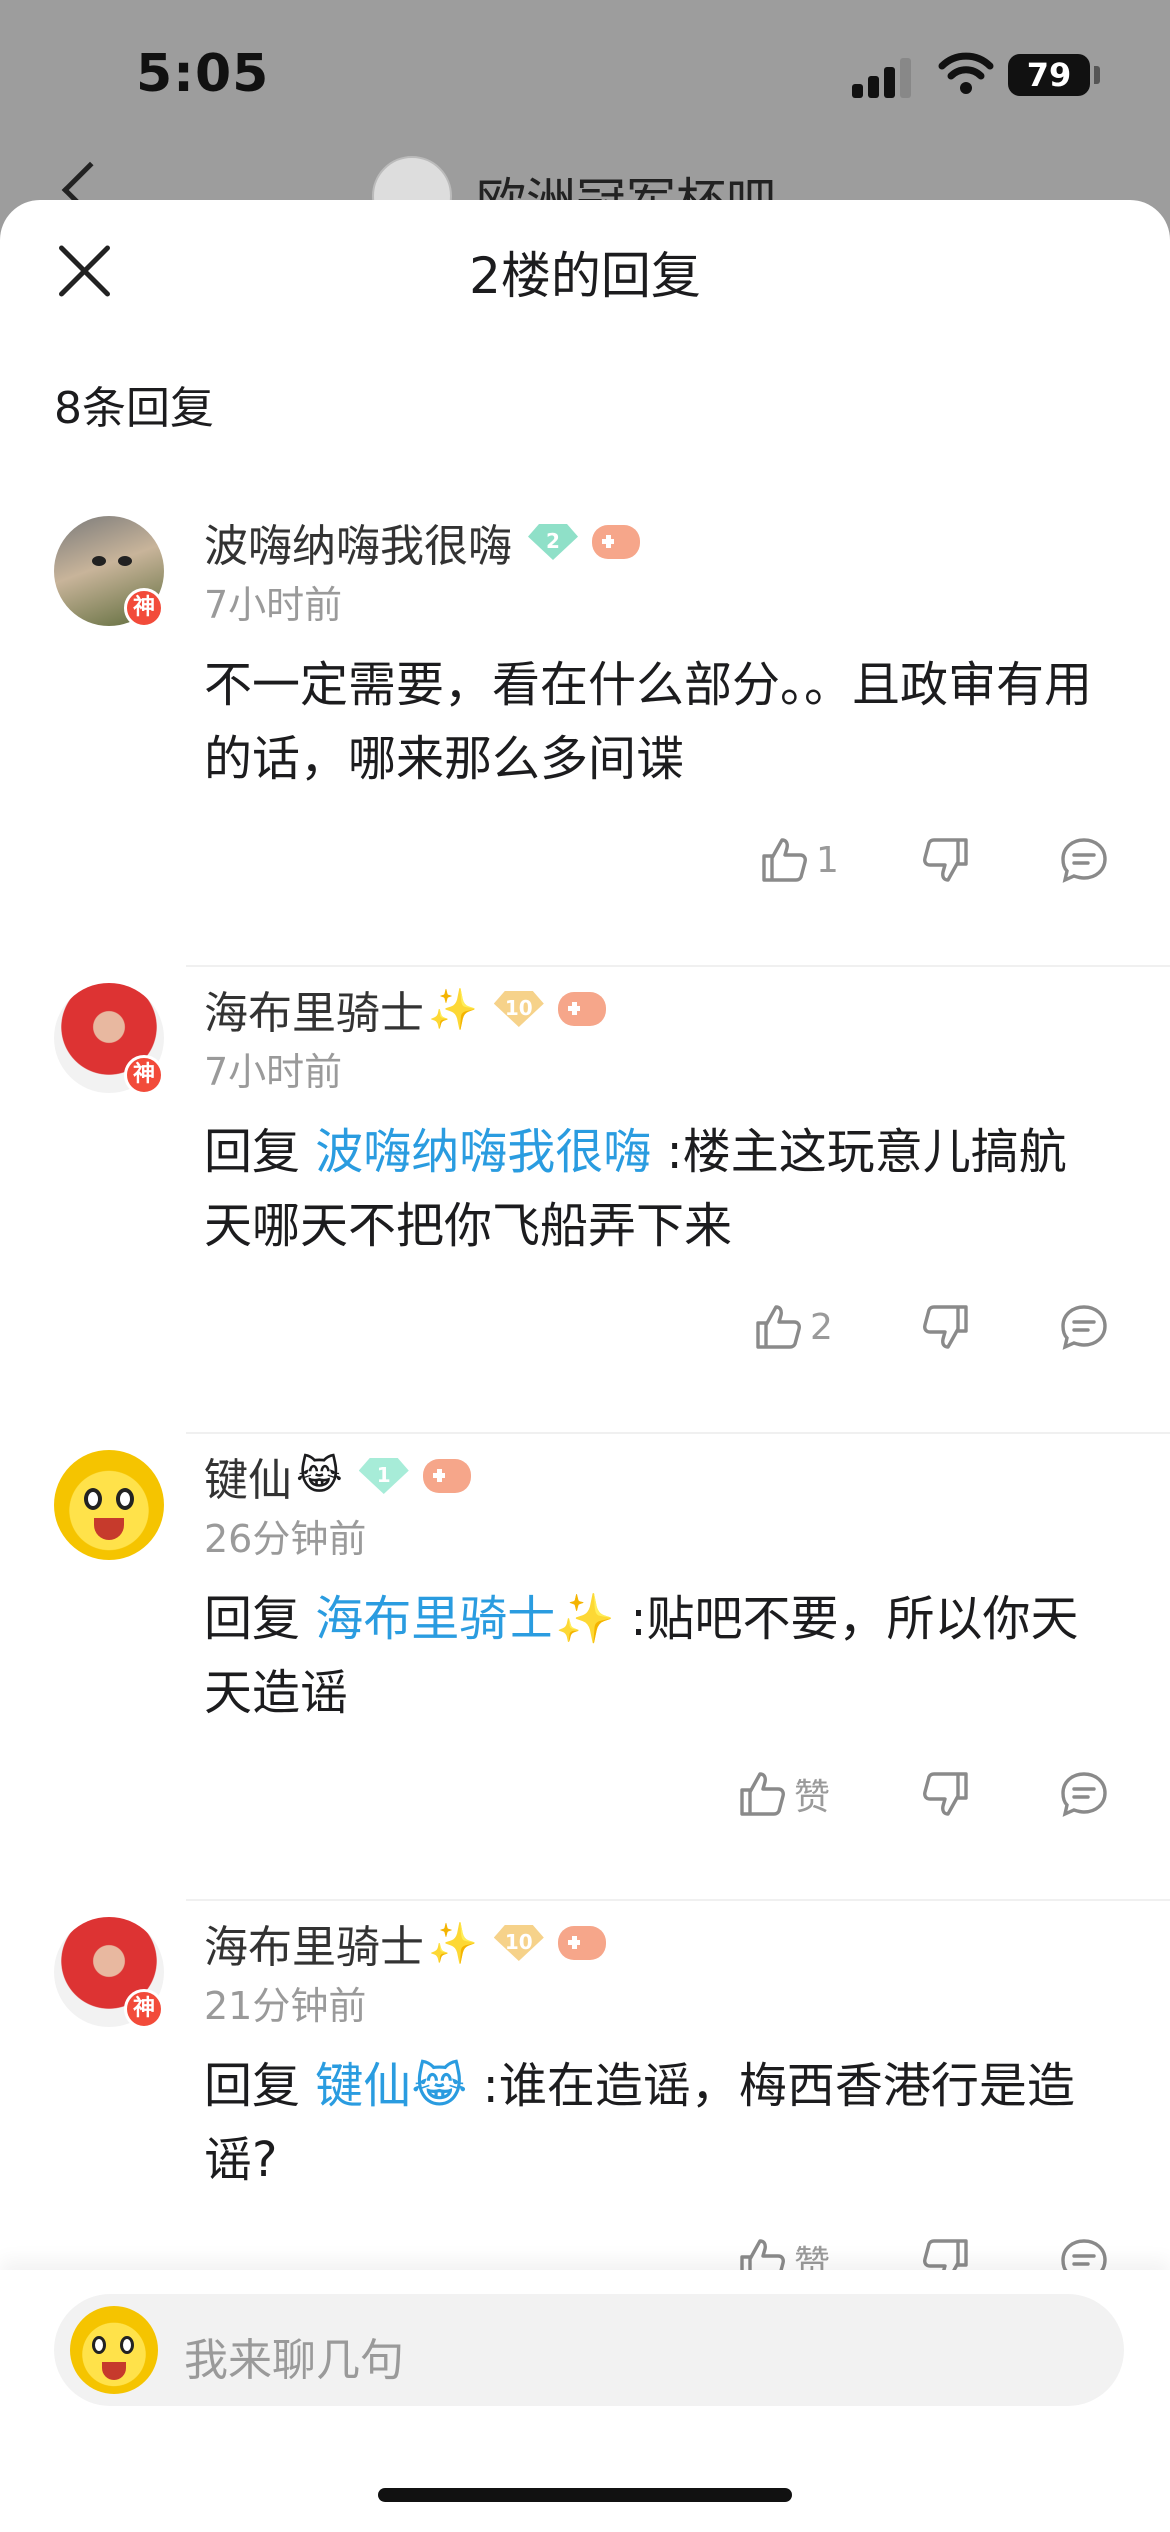 This screenshot has height=2532, width=1170. I want to click on sheet-header: 2楼的回复, so click(585, 265).